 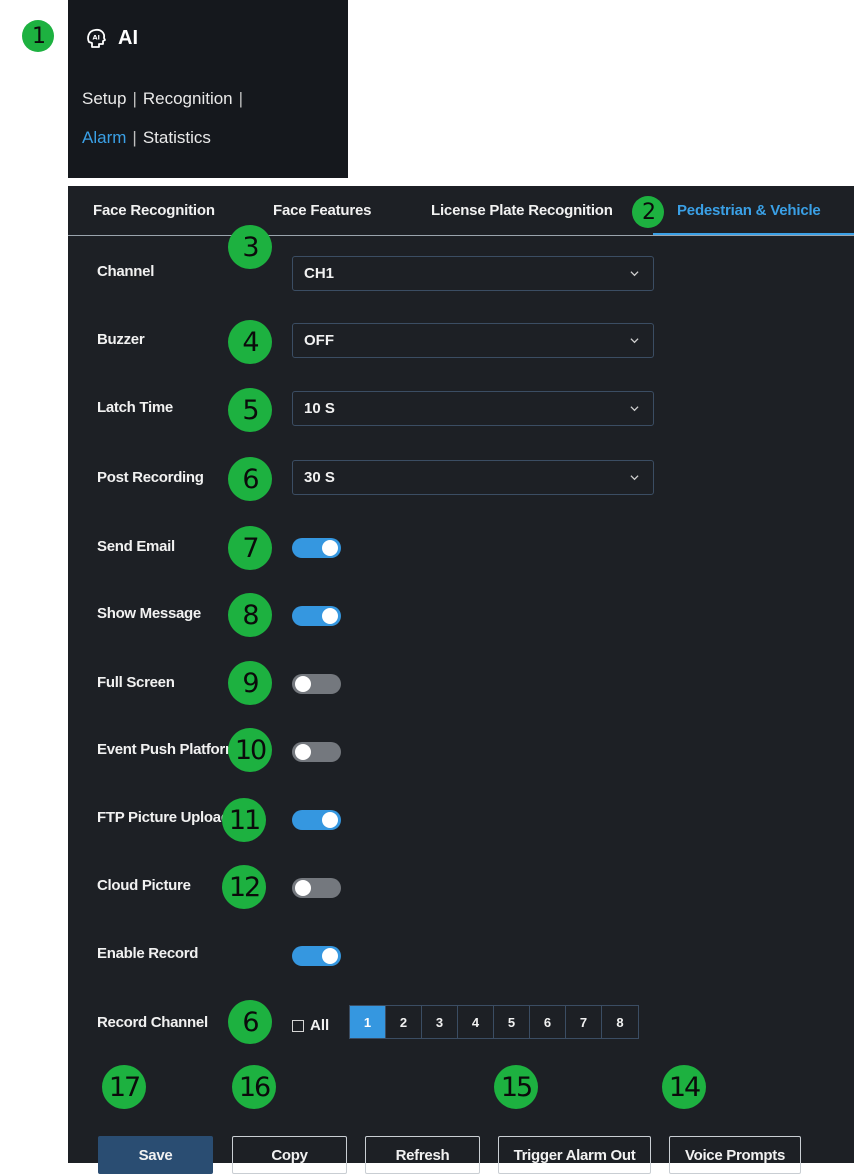 I want to click on record-channel-cell: 7, so click(x=584, y=1022).